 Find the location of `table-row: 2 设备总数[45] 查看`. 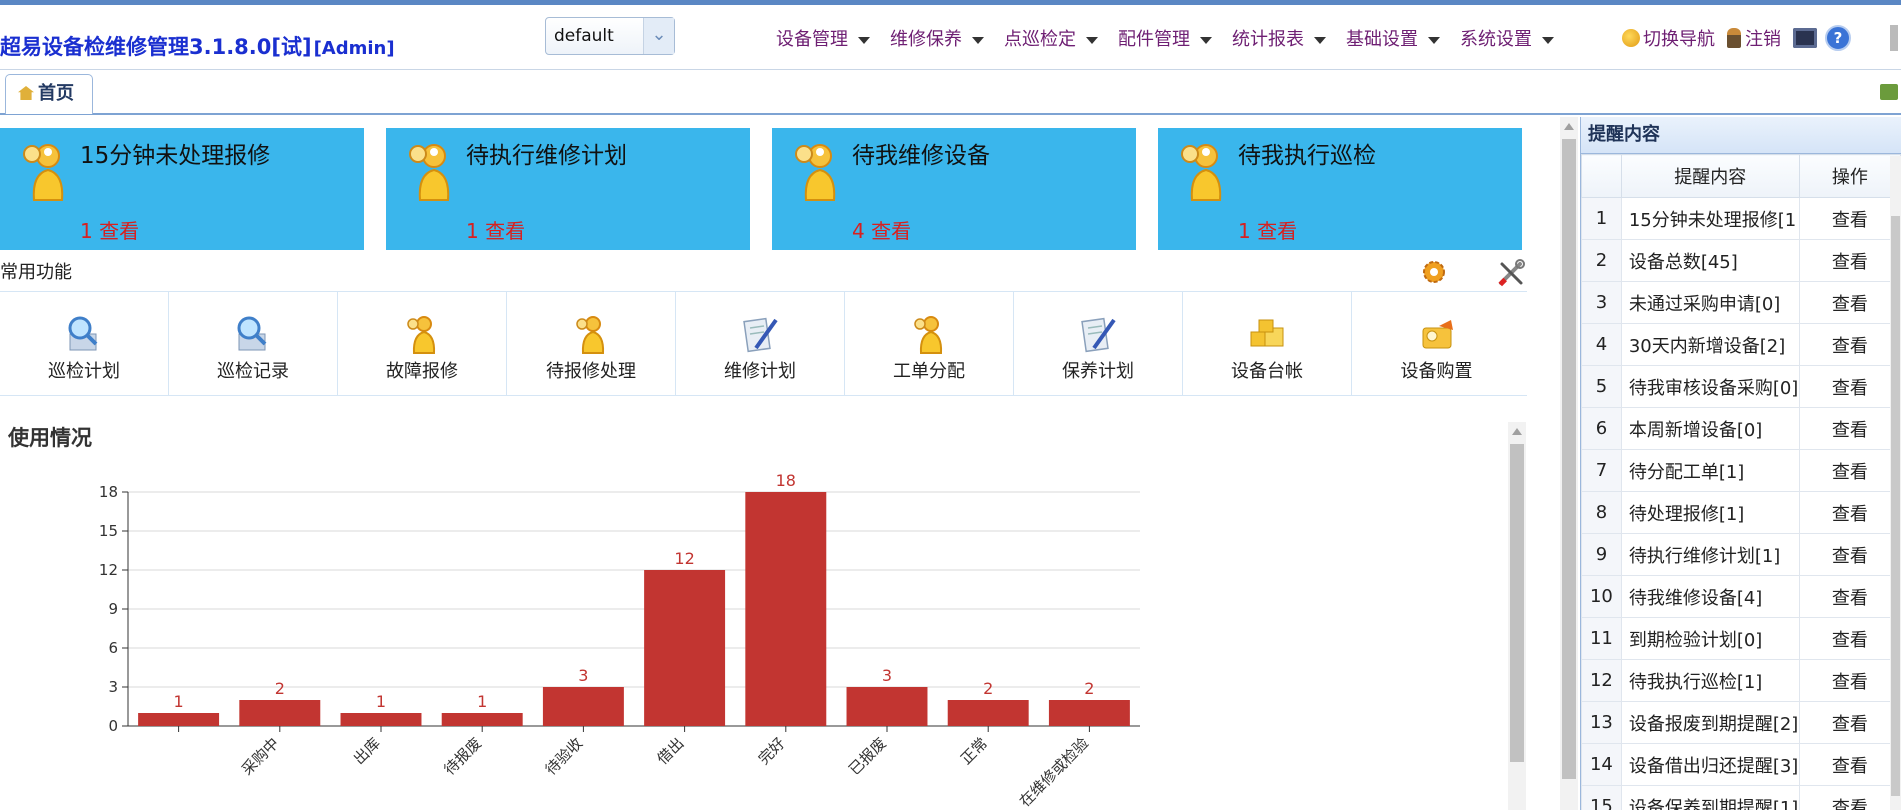

table-row: 2 设备总数[45] 查看 is located at coordinates (1741, 260).